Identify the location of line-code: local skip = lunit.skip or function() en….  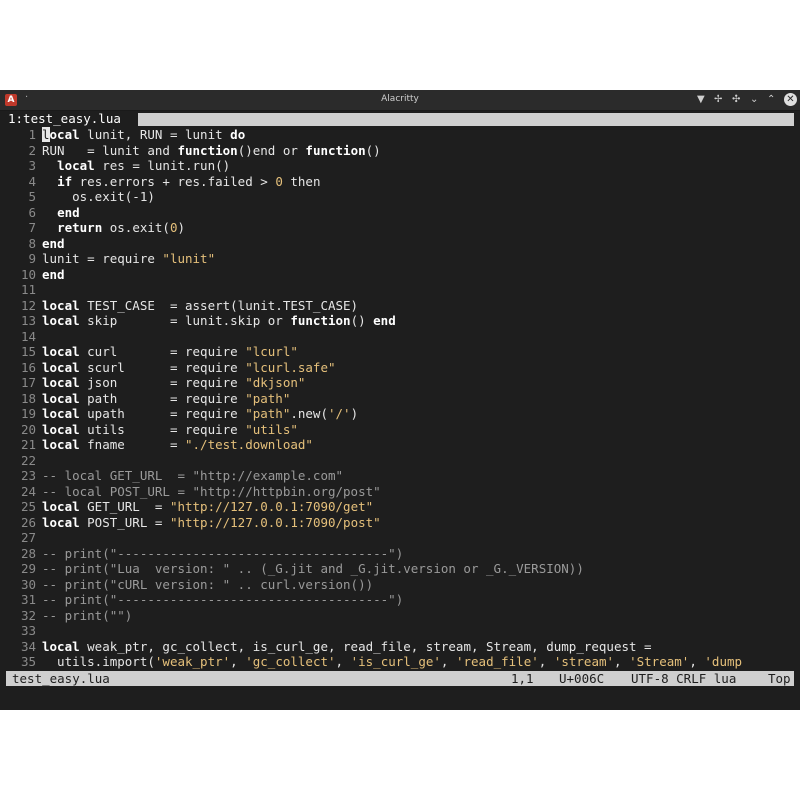
(219, 320).